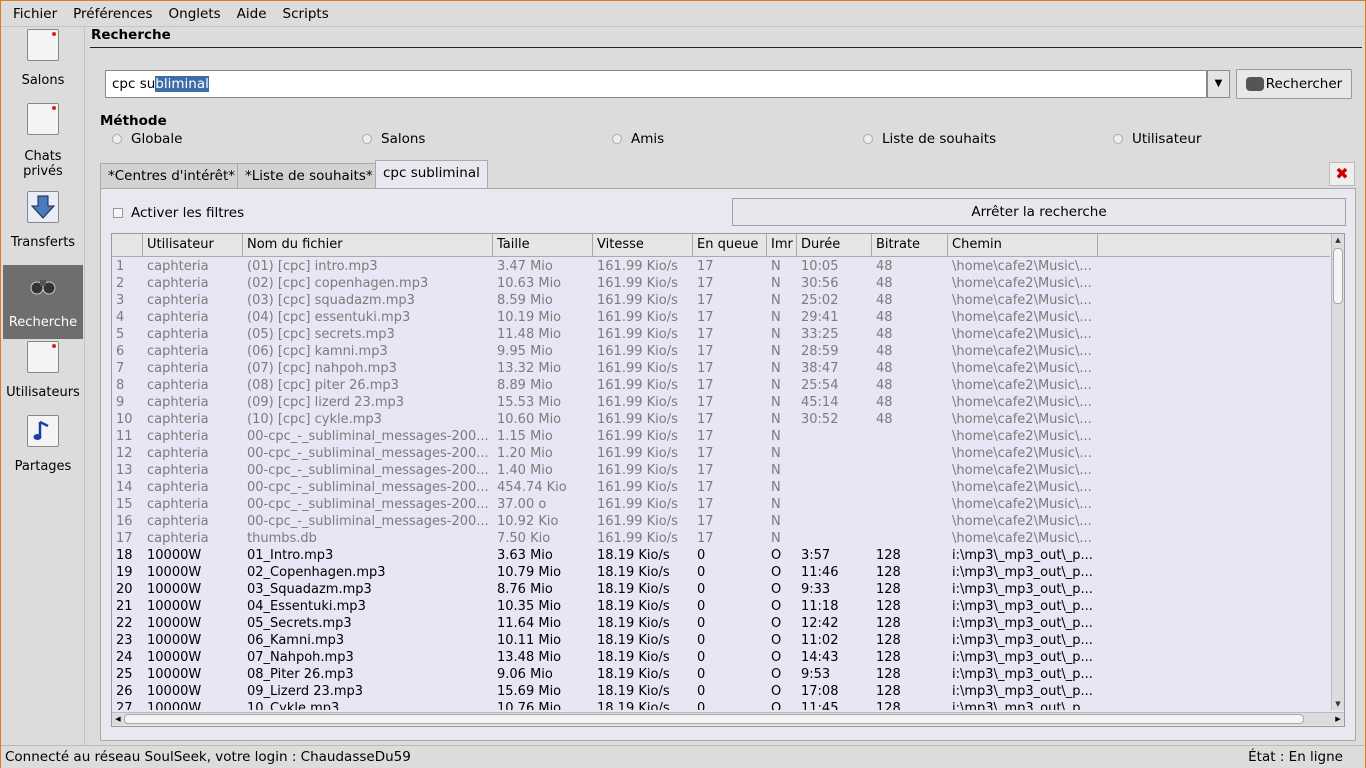  What do you see at coordinates (1218, 84) in the screenshot?
I see `search-history-dropdown: ▼` at bounding box center [1218, 84].